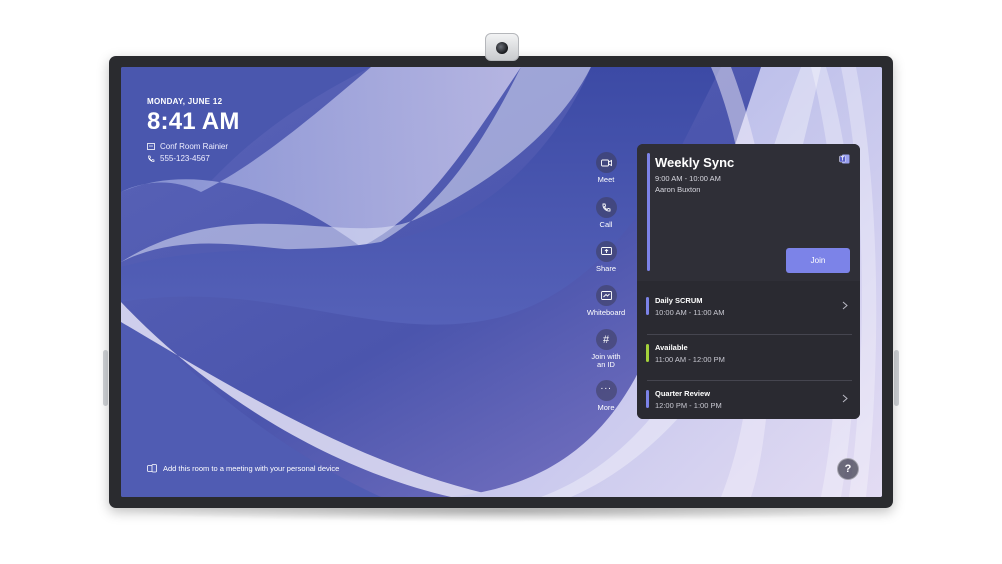 This screenshot has height=564, width=1002. Describe the element at coordinates (606, 224) in the screenshot. I see `call-label: Call` at that location.